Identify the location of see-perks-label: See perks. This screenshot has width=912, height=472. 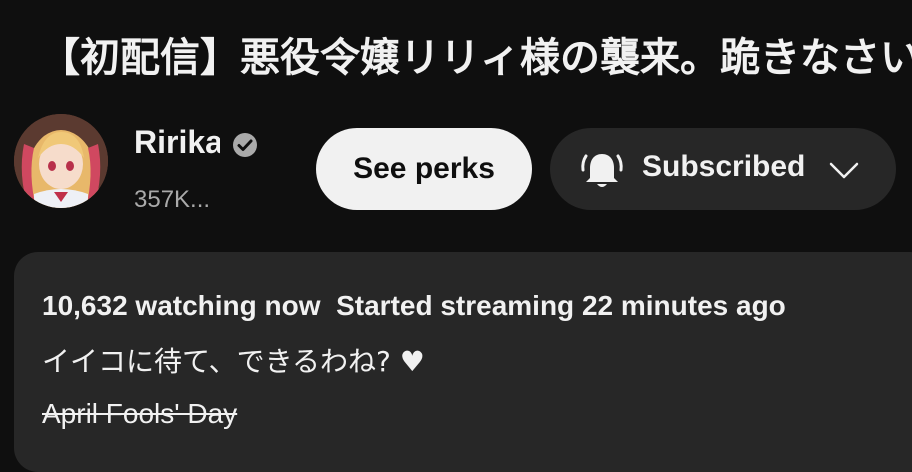
(424, 168).